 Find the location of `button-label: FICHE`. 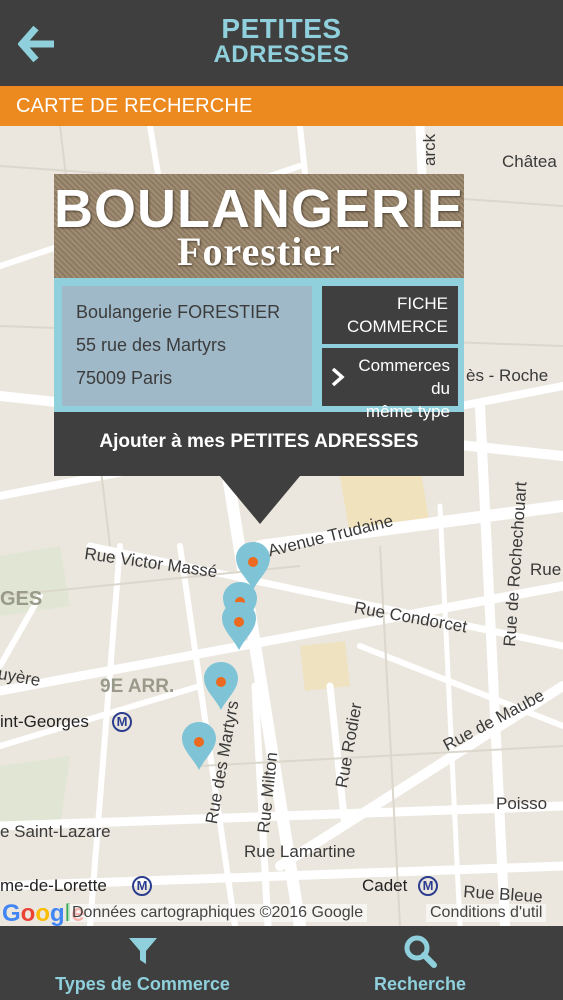

button-label: FICHE is located at coordinates (422, 303).